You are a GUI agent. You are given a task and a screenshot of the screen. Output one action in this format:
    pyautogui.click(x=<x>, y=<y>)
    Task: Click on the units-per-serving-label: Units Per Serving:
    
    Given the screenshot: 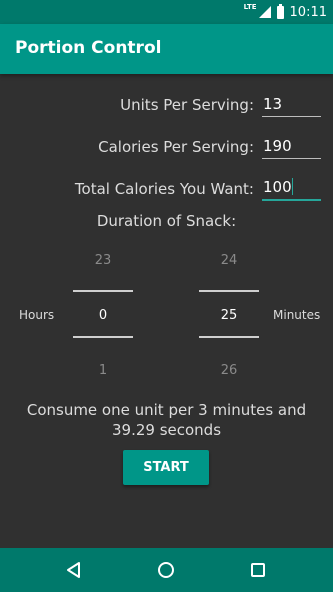 What is the action you would take?
    pyautogui.click(x=187, y=105)
    